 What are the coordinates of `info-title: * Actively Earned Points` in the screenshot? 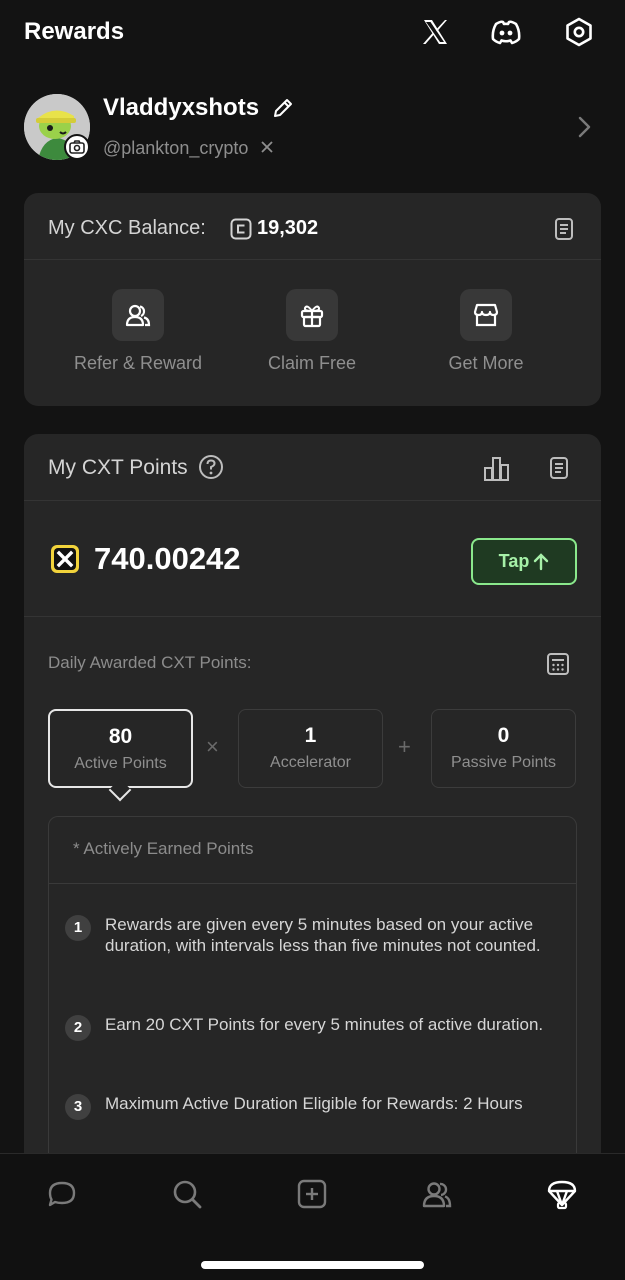 It's located at (163, 848).